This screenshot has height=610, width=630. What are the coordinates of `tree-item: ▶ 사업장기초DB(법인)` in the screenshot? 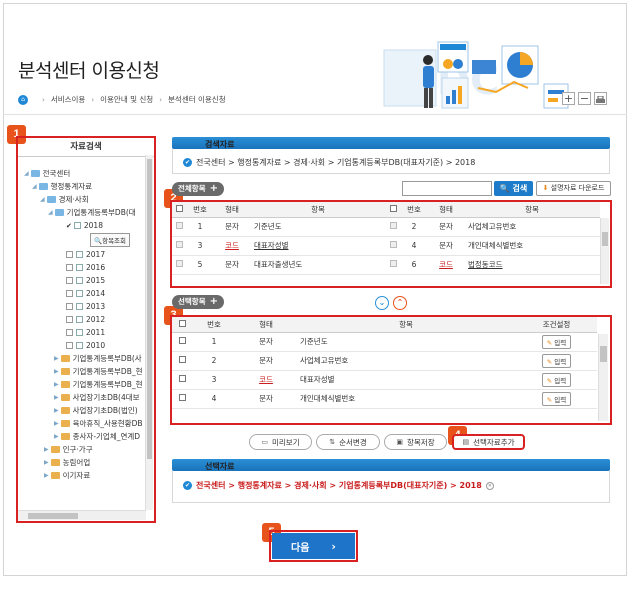 It's located at (84, 410).